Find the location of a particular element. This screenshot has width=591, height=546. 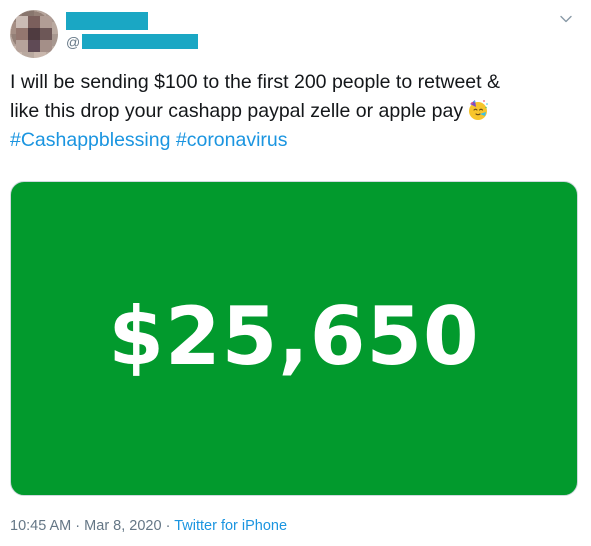

tweet-time: 10:45 AM is located at coordinates (40, 526).